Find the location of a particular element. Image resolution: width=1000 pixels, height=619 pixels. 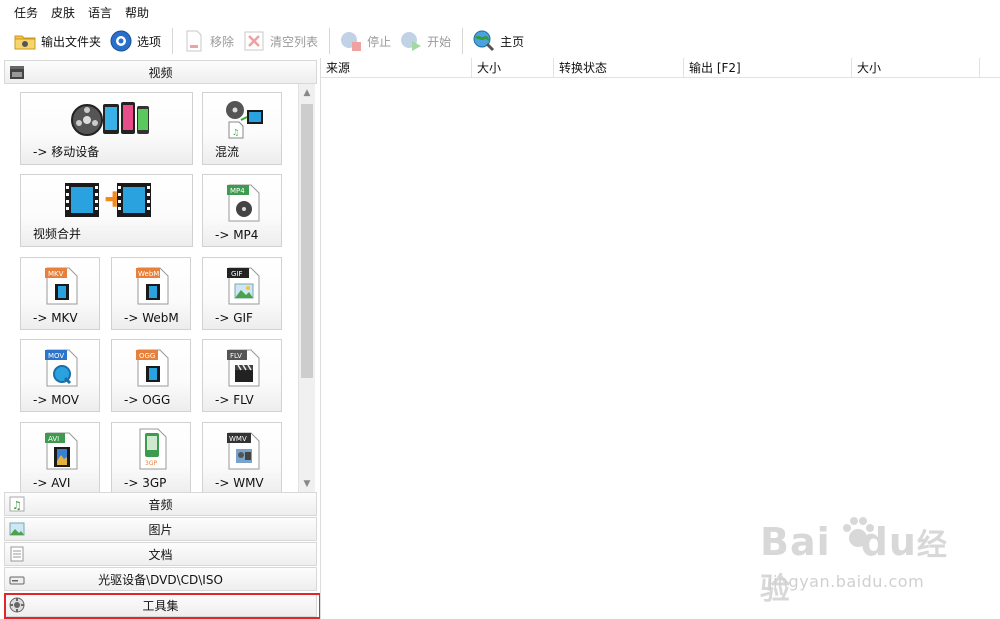

baidu-jingyan-watermark: Bai du经验 jingyan.baidu.com is located at coordinates (860, 562).